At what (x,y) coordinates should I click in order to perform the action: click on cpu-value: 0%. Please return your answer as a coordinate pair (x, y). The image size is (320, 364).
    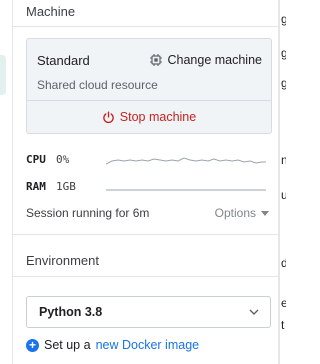
    Looking at the image, I should click on (63, 159).